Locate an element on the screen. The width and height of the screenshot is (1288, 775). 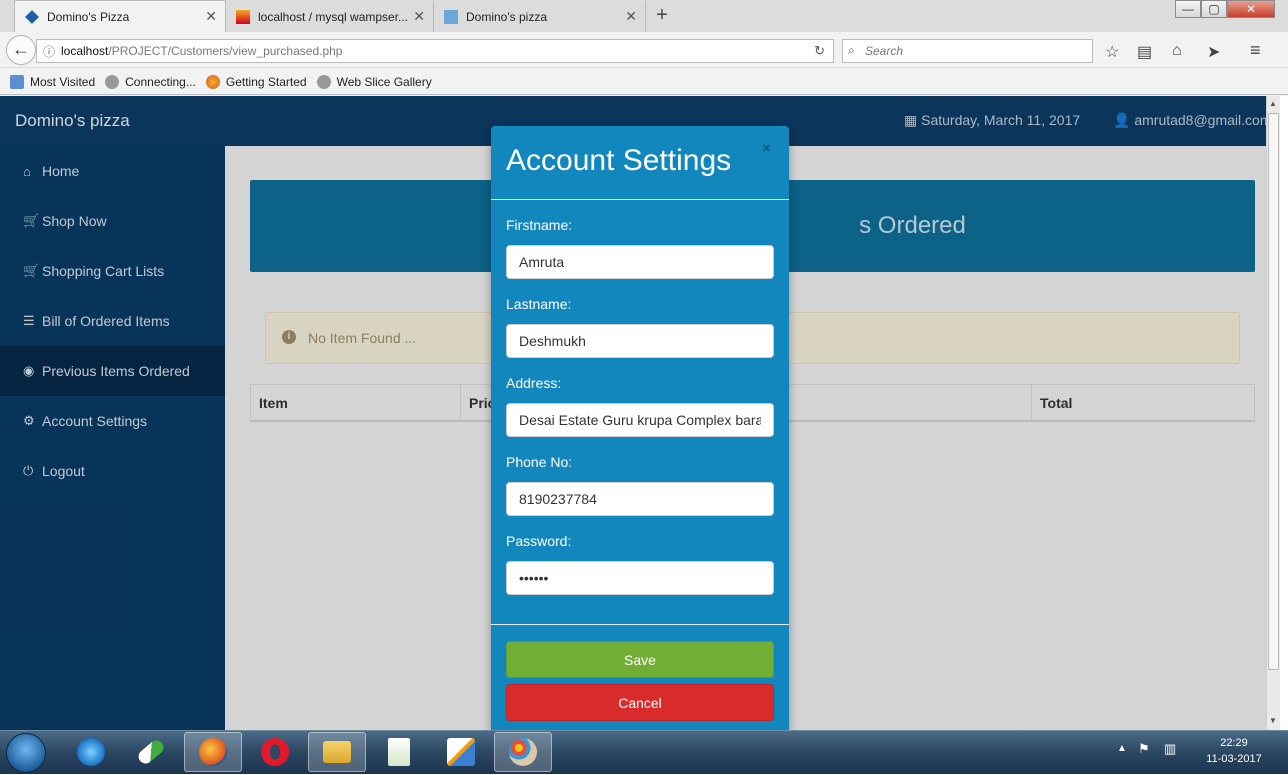
reading-list-icon: ▤ is located at coordinates (1144, 52).